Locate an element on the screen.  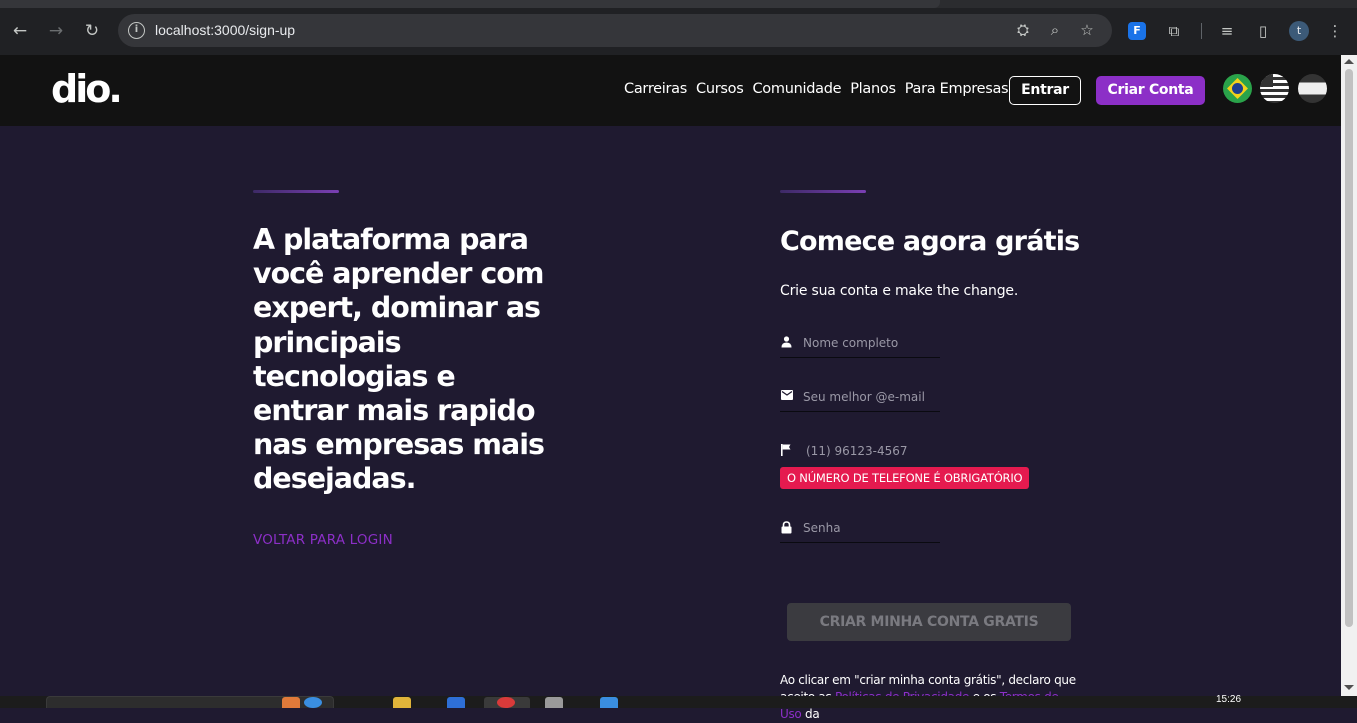
media-icon: ≡ is located at coordinates (1227, 31).